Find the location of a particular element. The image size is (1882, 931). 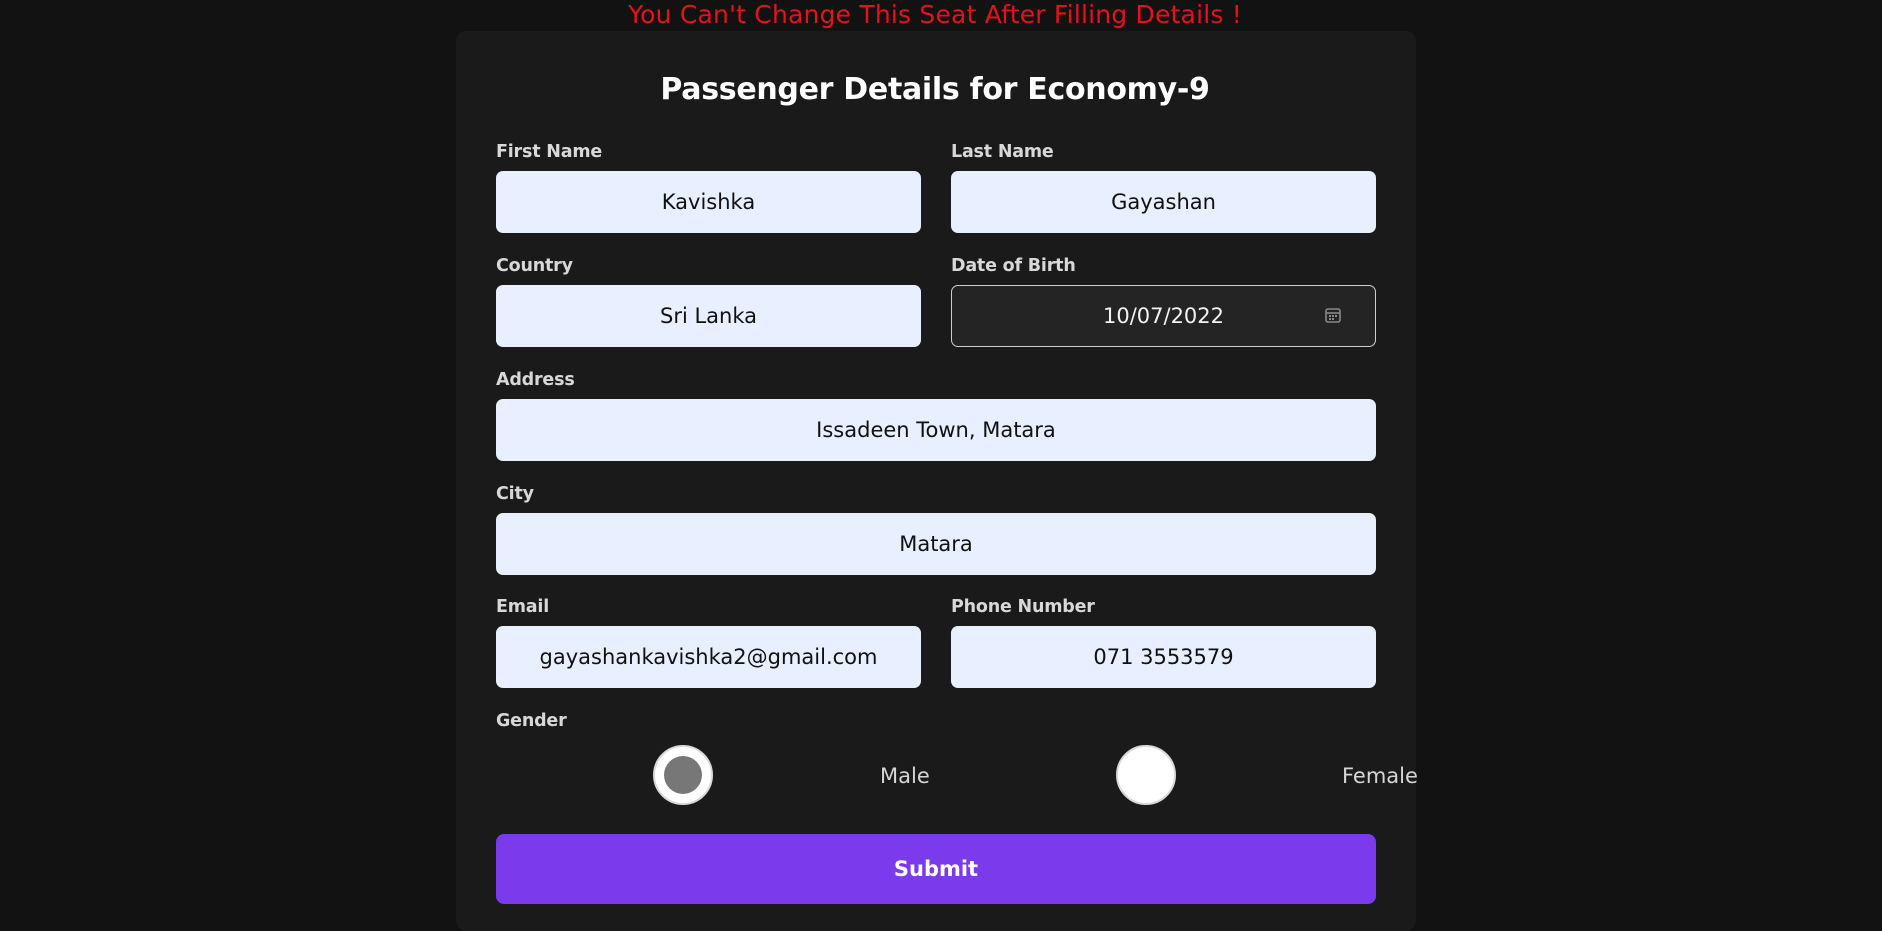

gender-female-label: Female is located at coordinates (1380, 776).